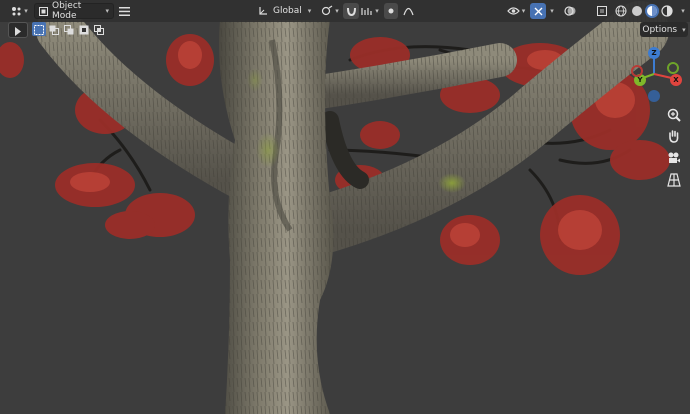  I want to click on xray-icon, so click(602, 11).